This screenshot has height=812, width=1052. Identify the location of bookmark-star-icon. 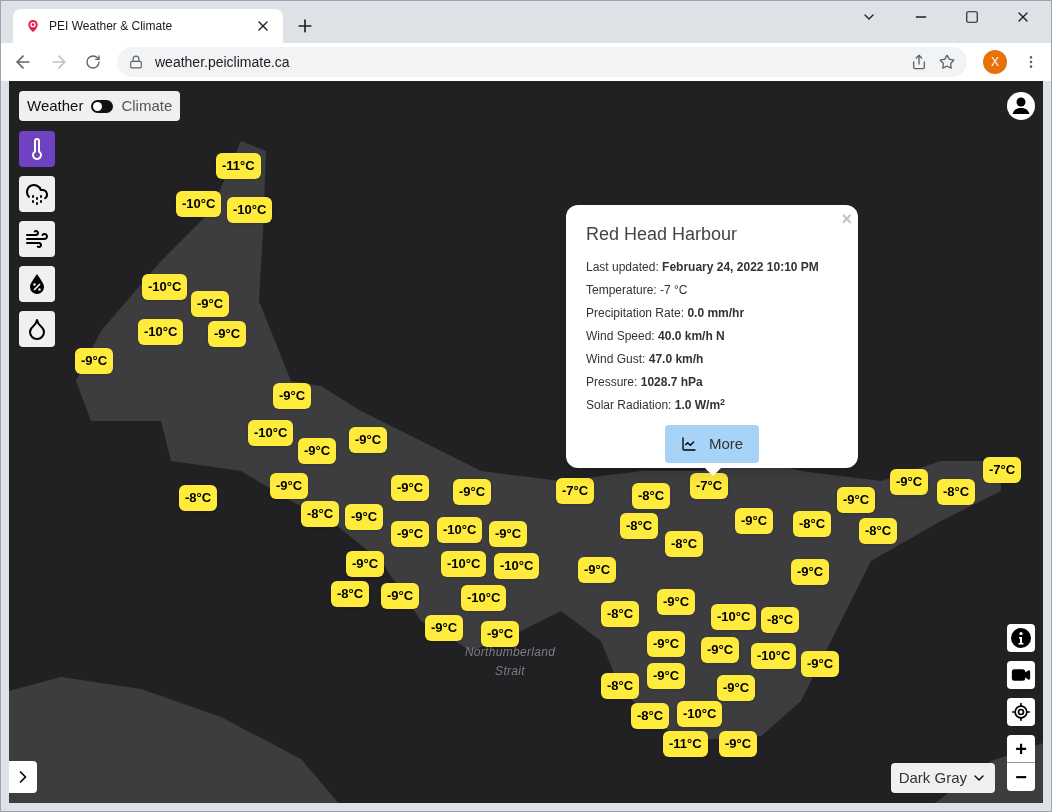
(947, 62).